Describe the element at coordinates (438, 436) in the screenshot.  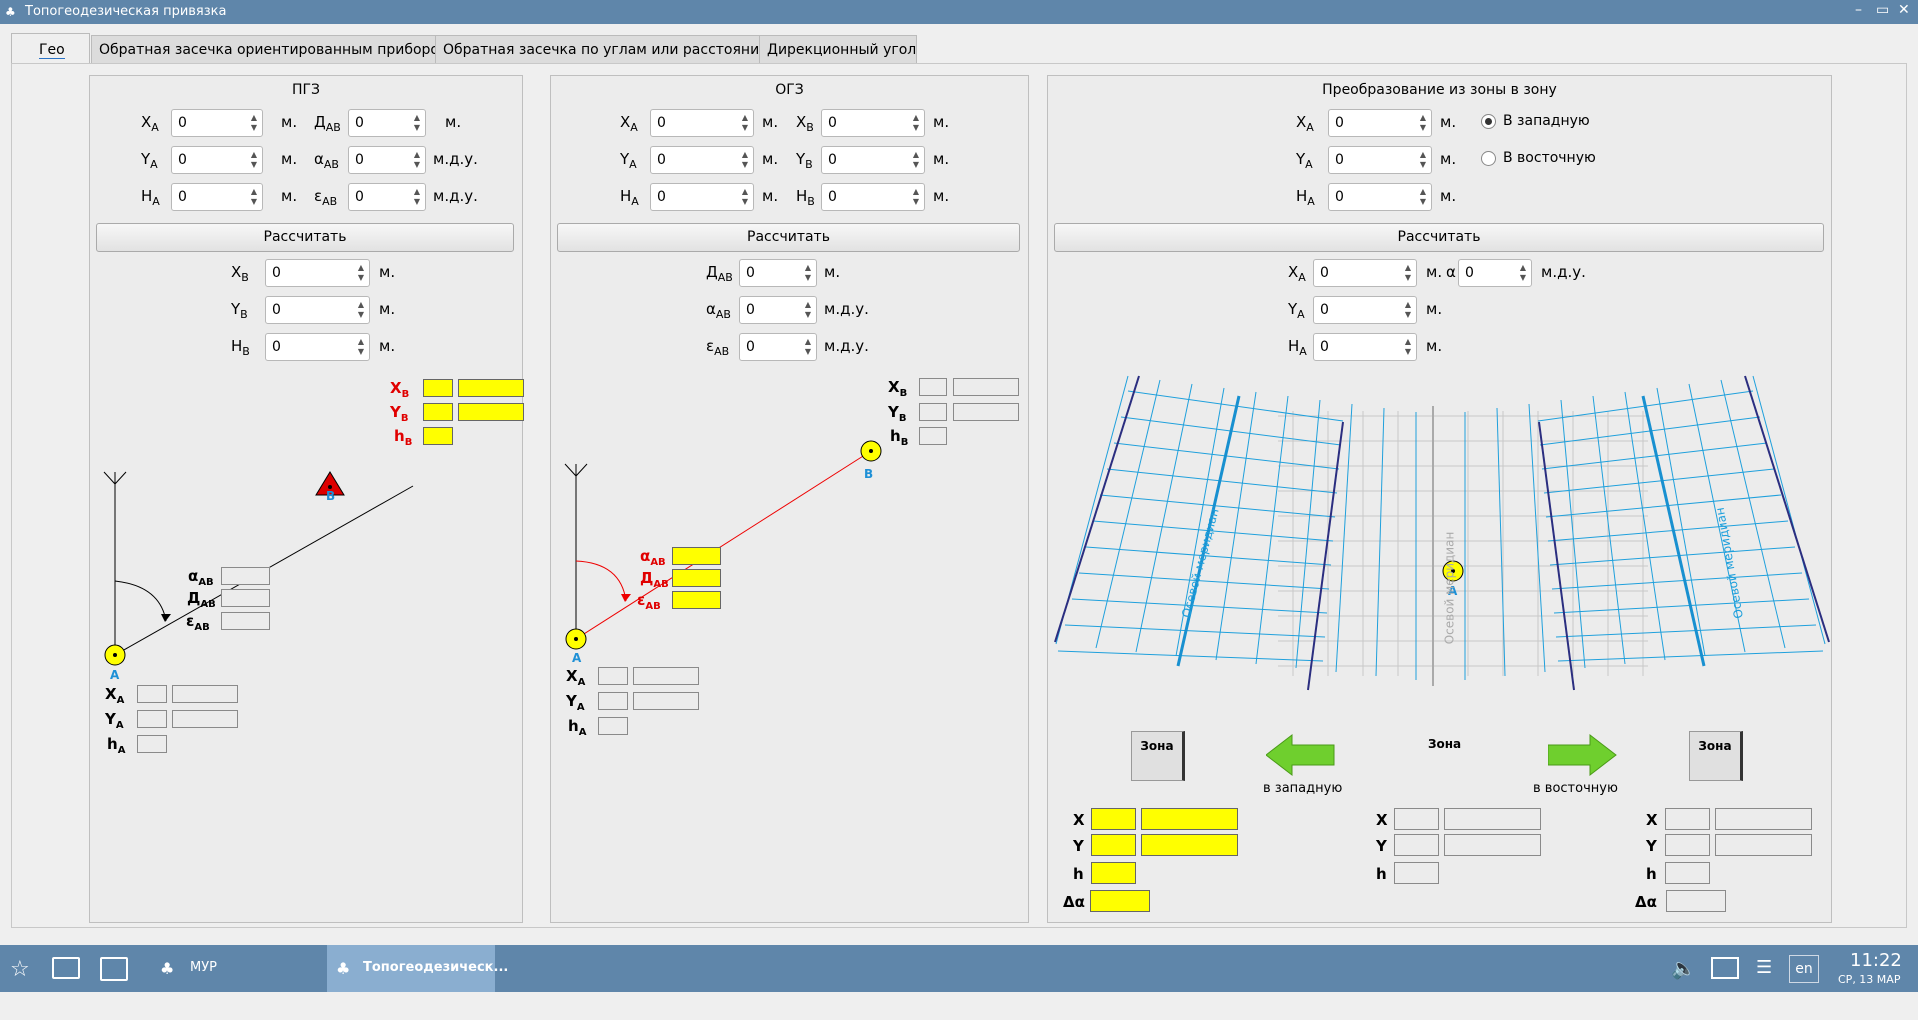
I see `pgz-res-hb-box` at that location.